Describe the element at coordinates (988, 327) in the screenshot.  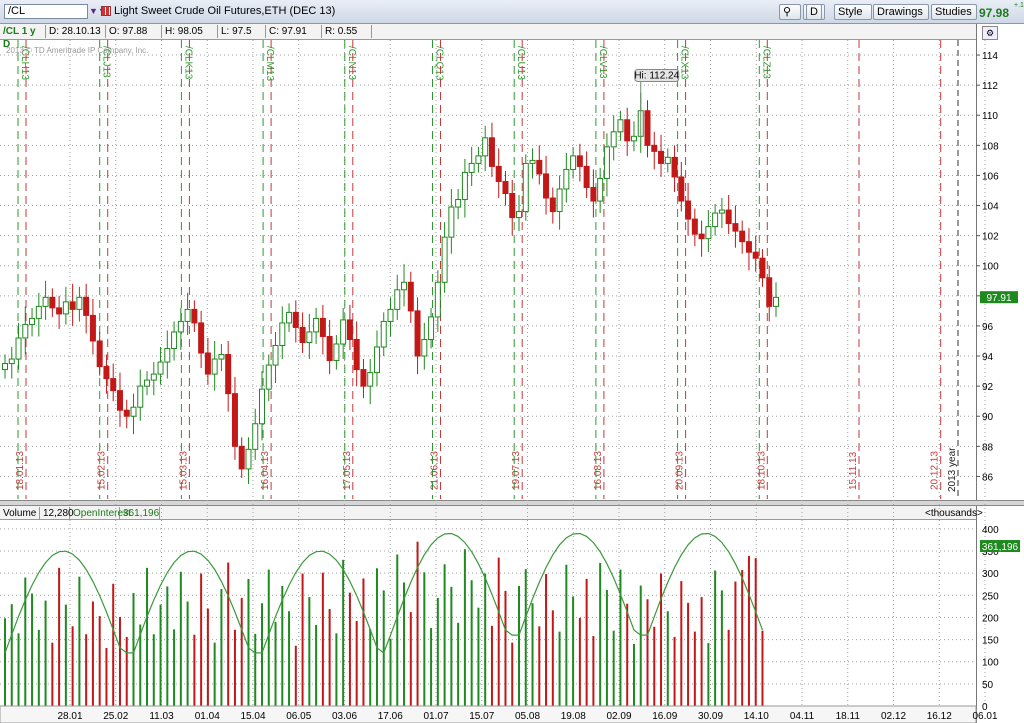
I see `price-tick-label: 96` at that location.